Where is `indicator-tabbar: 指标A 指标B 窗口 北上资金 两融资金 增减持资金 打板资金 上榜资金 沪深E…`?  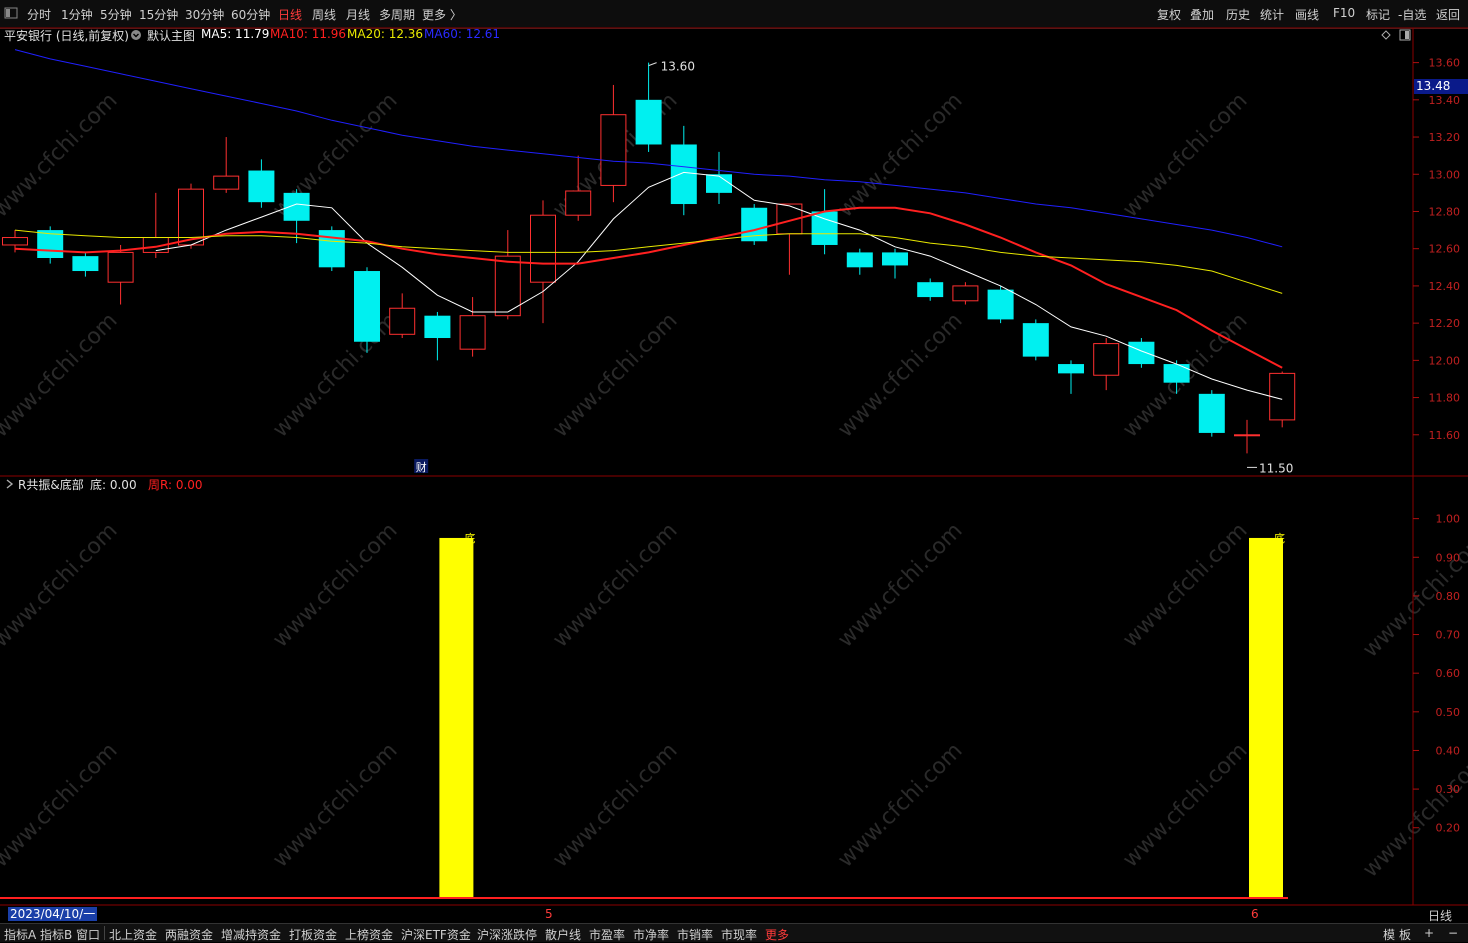
indicator-tabbar: 指标A 指标B 窗口 北上资金 两融资金 增减持资金 打板资金 上榜资金 沪深E… is located at coordinates (734, 932).